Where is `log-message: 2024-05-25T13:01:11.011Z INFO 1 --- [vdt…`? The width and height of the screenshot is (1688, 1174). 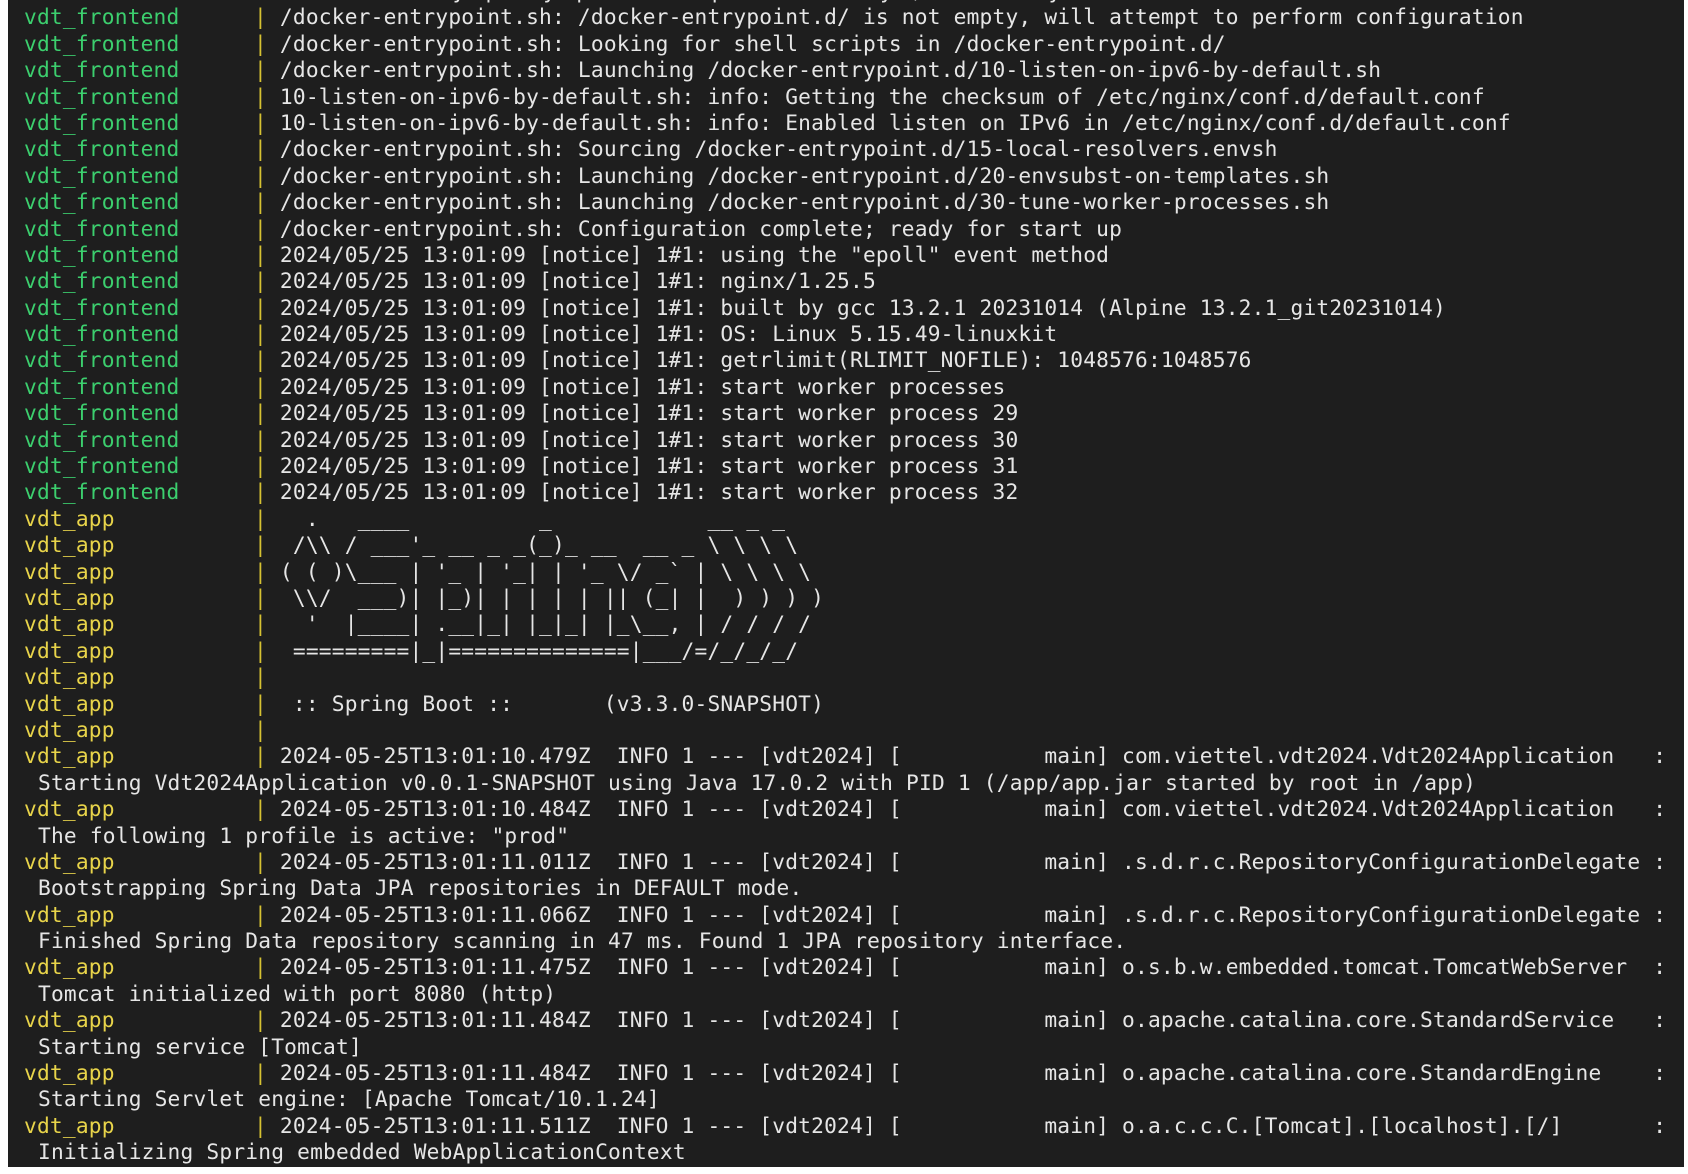
log-message: 2024-05-25T13:01:11.011Z INFO 1 --- [vdt… is located at coordinates (973, 861).